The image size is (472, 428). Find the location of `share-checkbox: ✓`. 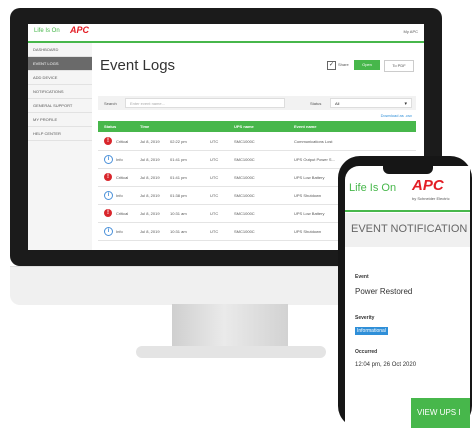

share-checkbox: ✓ is located at coordinates (331, 65).